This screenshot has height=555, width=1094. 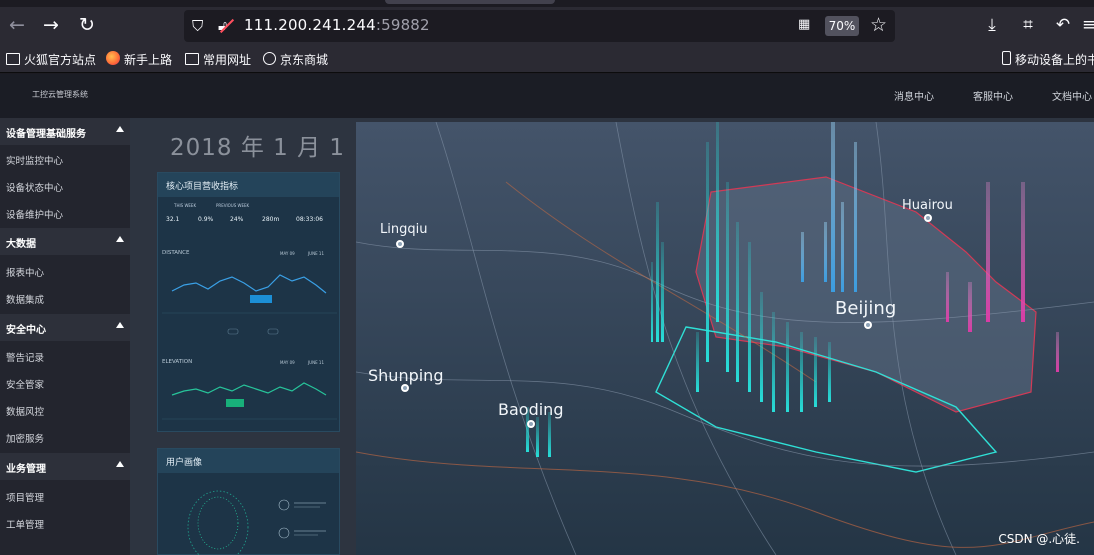 What do you see at coordinates (531, 424) in the screenshot?
I see `city-marker-baoding` at bounding box center [531, 424].